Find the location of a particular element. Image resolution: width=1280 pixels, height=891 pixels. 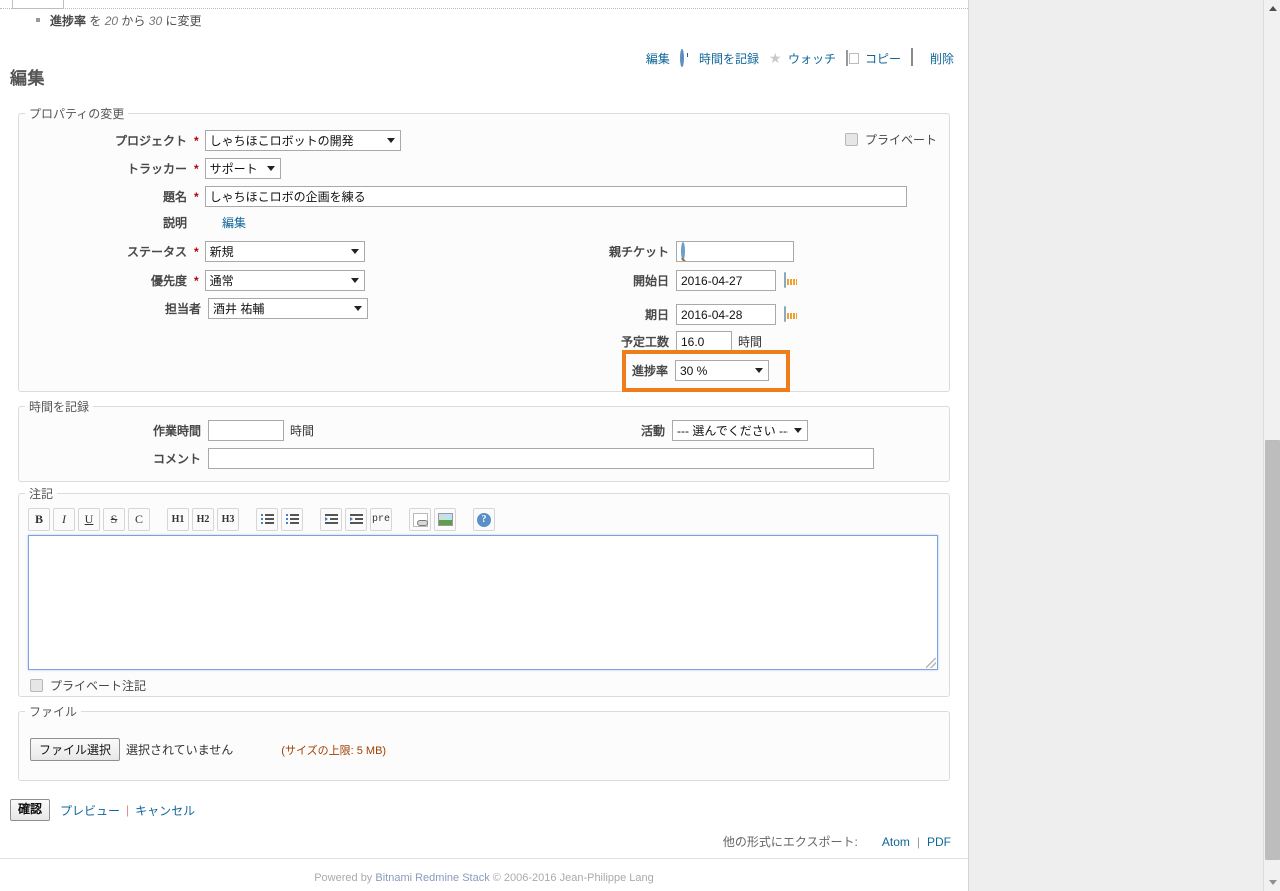

outdent-icon is located at coordinates (331, 519).